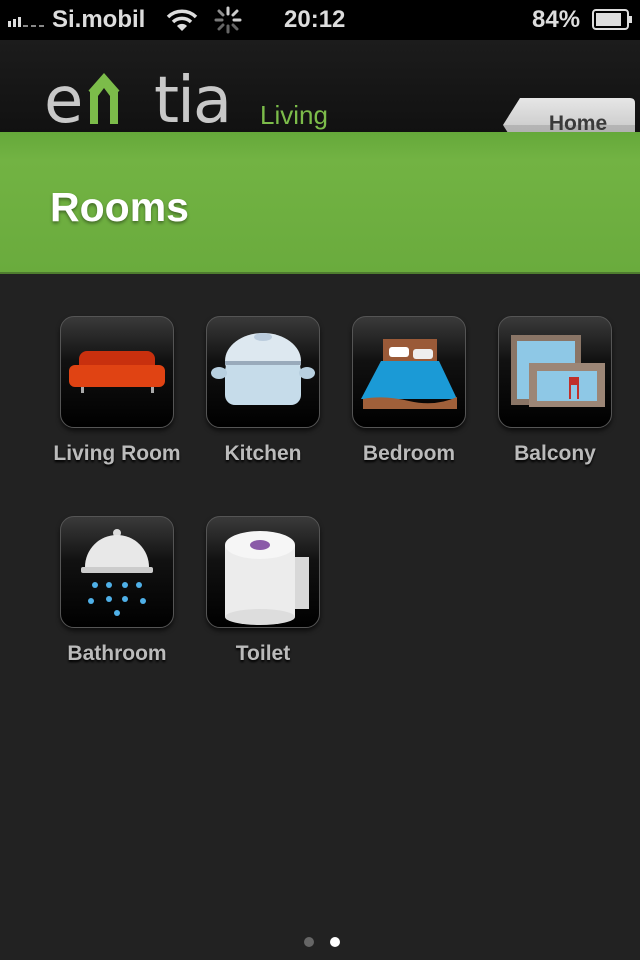 The height and width of the screenshot is (960, 640). What do you see at coordinates (192, 97) in the screenshot?
I see `svg-text: tia` at bounding box center [192, 97].